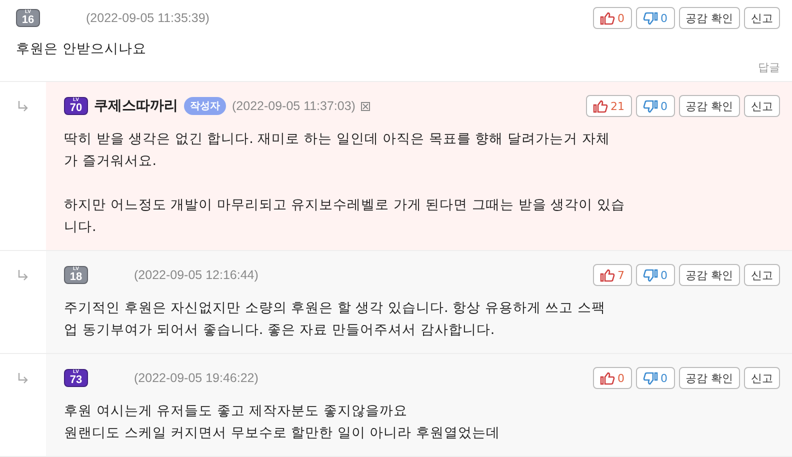  I want to click on comment-date: (2022-09-05 11:37:03), so click(294, 106).